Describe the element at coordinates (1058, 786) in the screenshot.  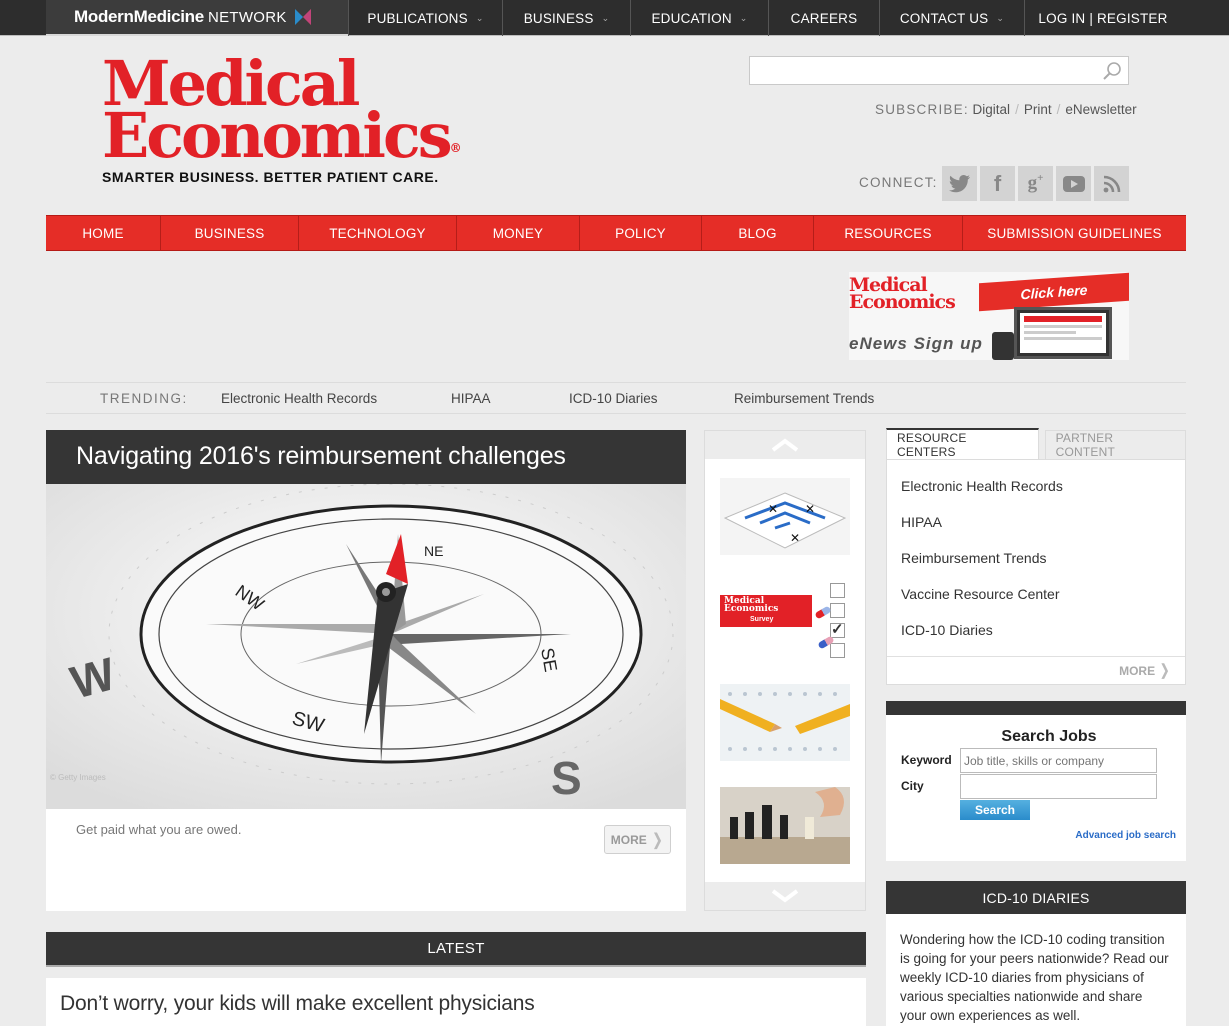
I see `city-input` at that location.